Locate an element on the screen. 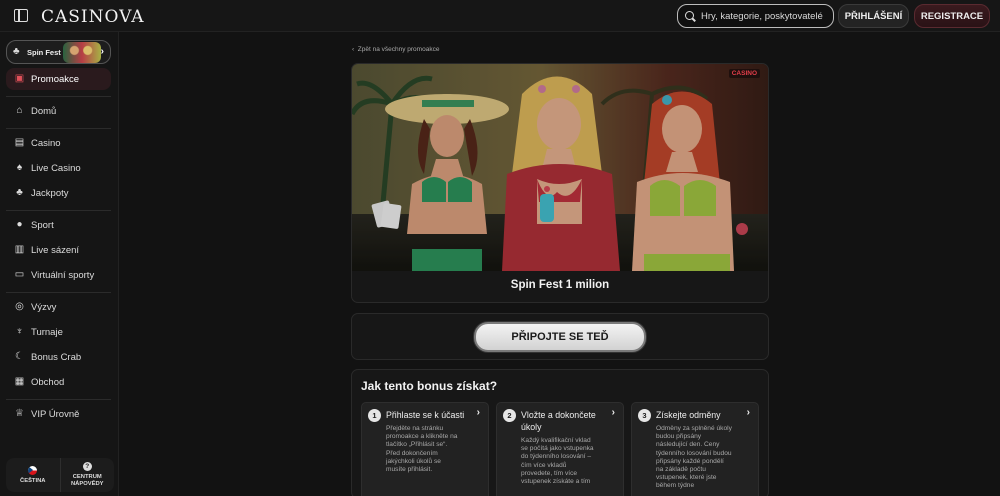 Image resolution: width=1000 pixels, height=496 pixels. sidebar-item-label: Obchod is located at coordinates (48, 382).